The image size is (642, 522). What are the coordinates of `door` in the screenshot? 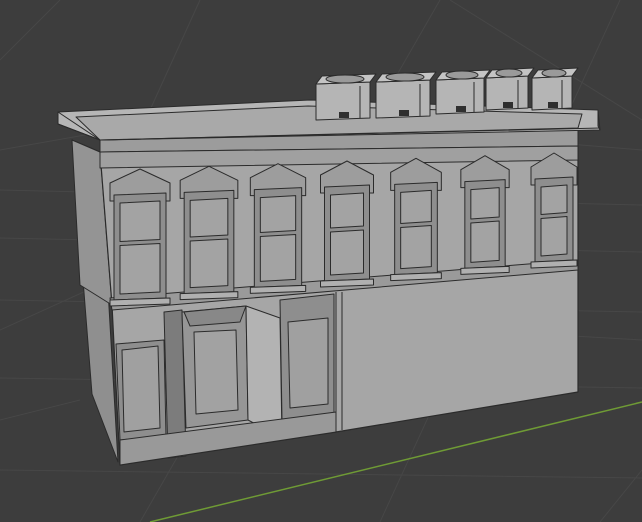 It's located at (216, 372).